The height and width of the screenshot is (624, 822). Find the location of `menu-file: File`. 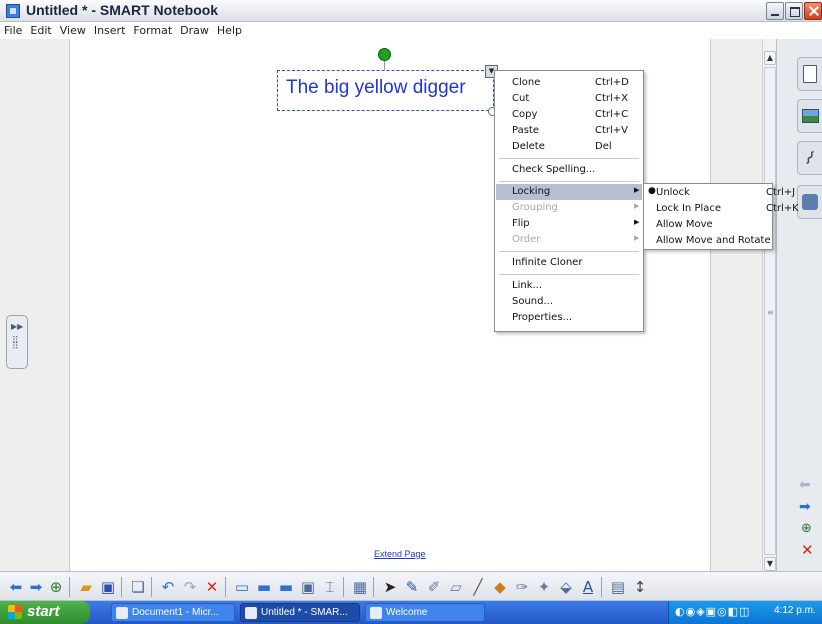

menu-file: File is located at coordinates (13, 29).